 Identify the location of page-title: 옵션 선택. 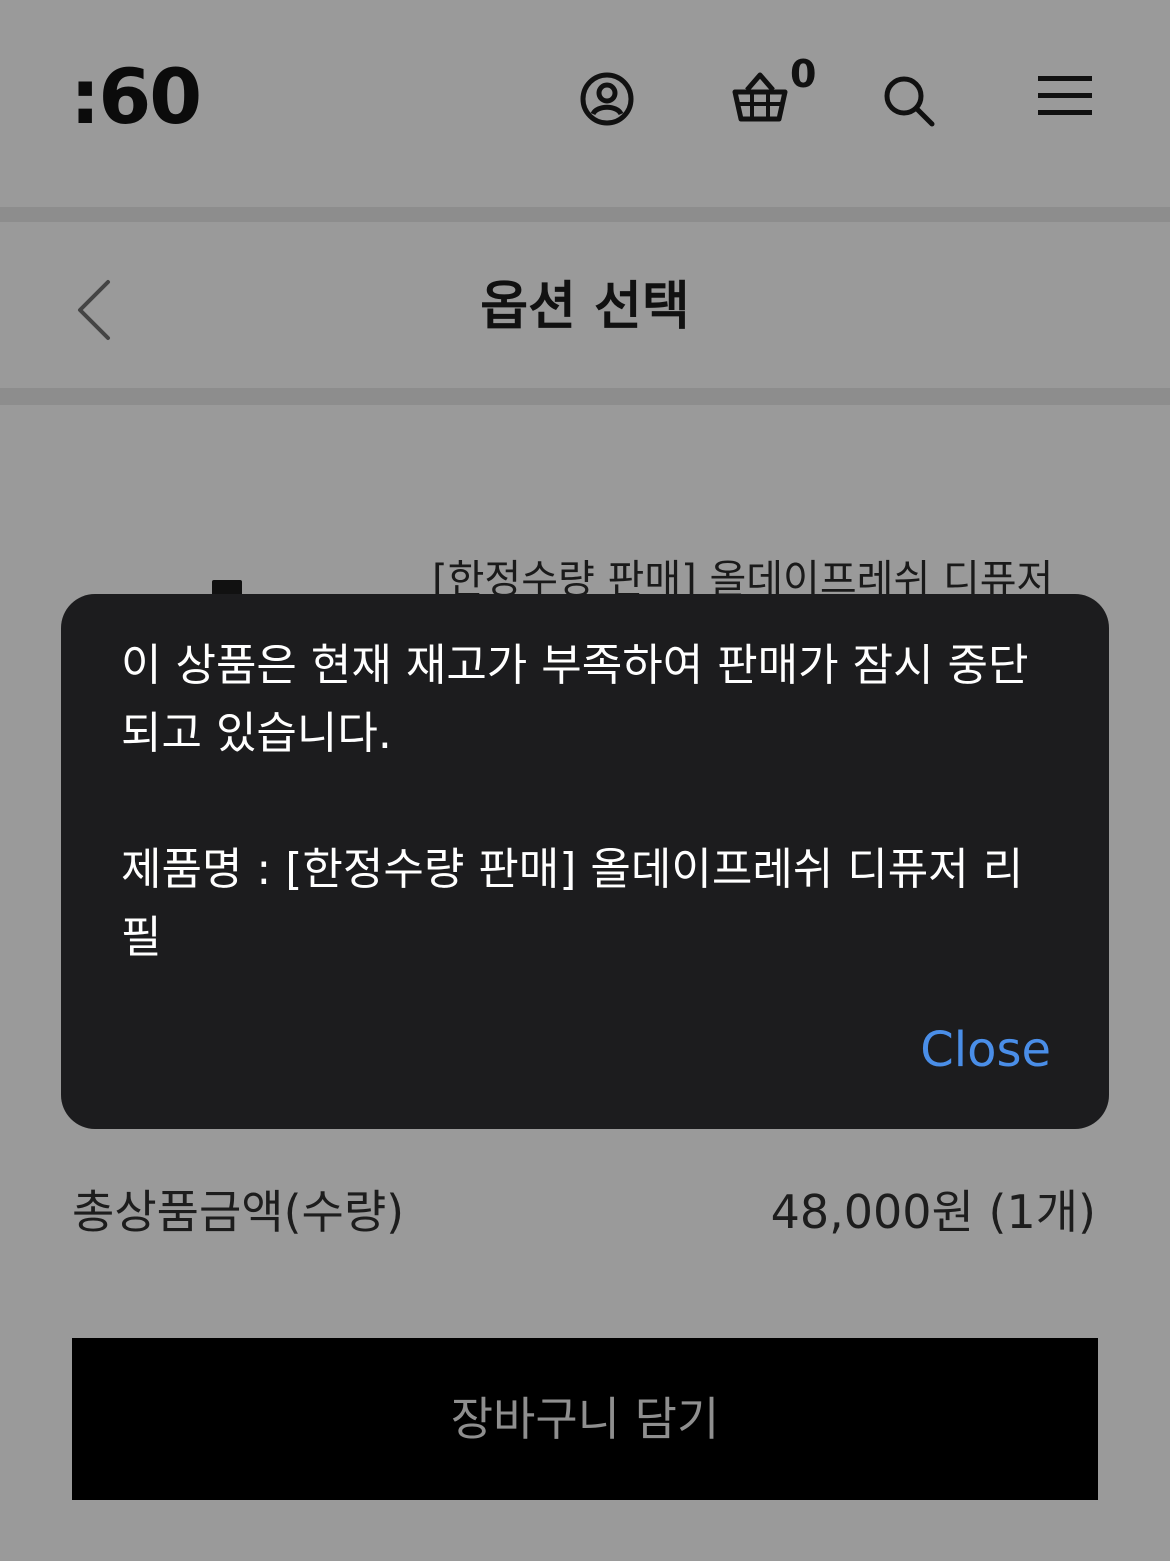
(585, 307).